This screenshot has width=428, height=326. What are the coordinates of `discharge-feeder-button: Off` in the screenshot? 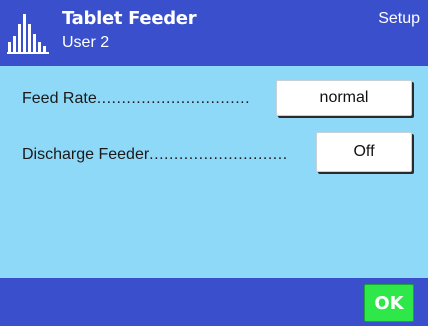 It's located at (364, 152).